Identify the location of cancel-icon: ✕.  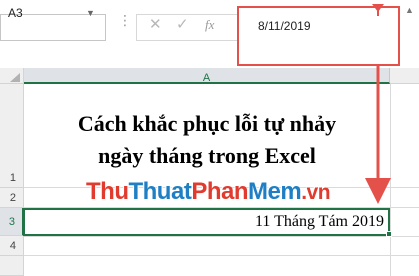
(155, 24).